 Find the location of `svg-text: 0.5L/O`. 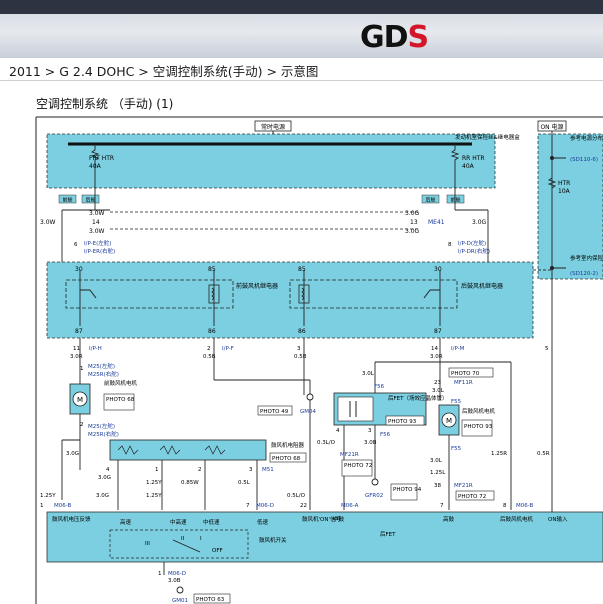

svg-text: 0.5L/O is located at coordinates (296, 496).